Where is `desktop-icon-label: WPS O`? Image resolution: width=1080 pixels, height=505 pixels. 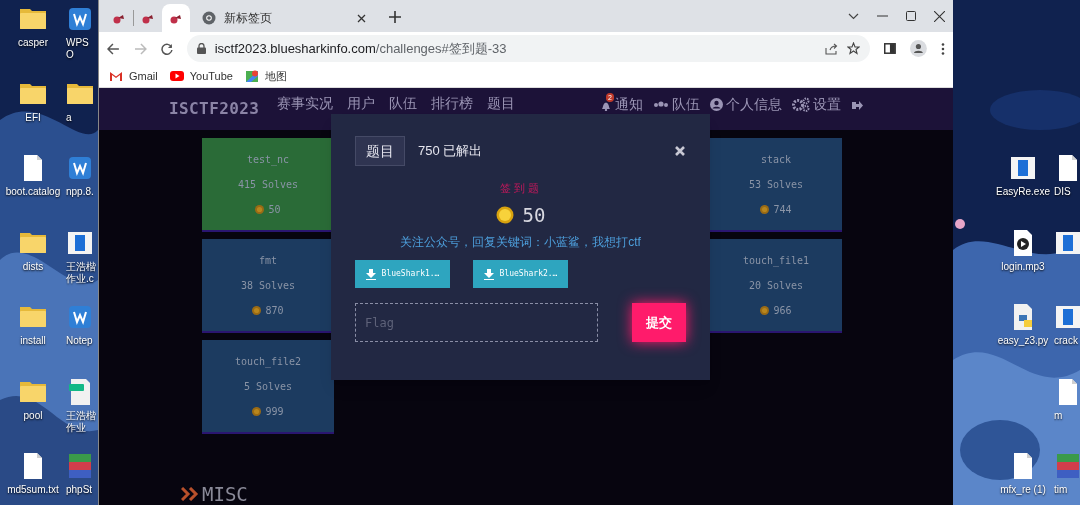 desktop-icon-label: WPS O is located at coordinates (82, 49).